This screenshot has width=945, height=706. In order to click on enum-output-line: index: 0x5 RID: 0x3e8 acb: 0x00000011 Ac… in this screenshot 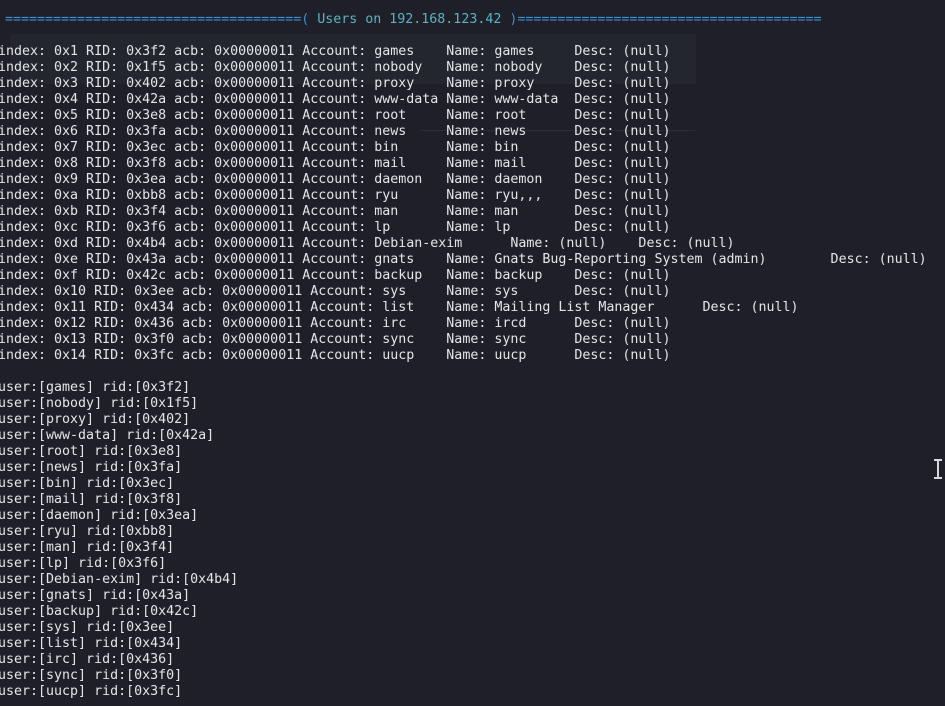, I will do `click(335, 115)`.